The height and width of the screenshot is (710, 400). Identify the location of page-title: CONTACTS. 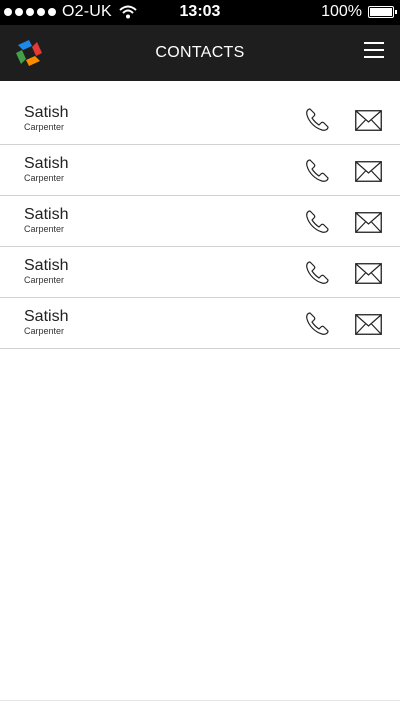
(200, 52).